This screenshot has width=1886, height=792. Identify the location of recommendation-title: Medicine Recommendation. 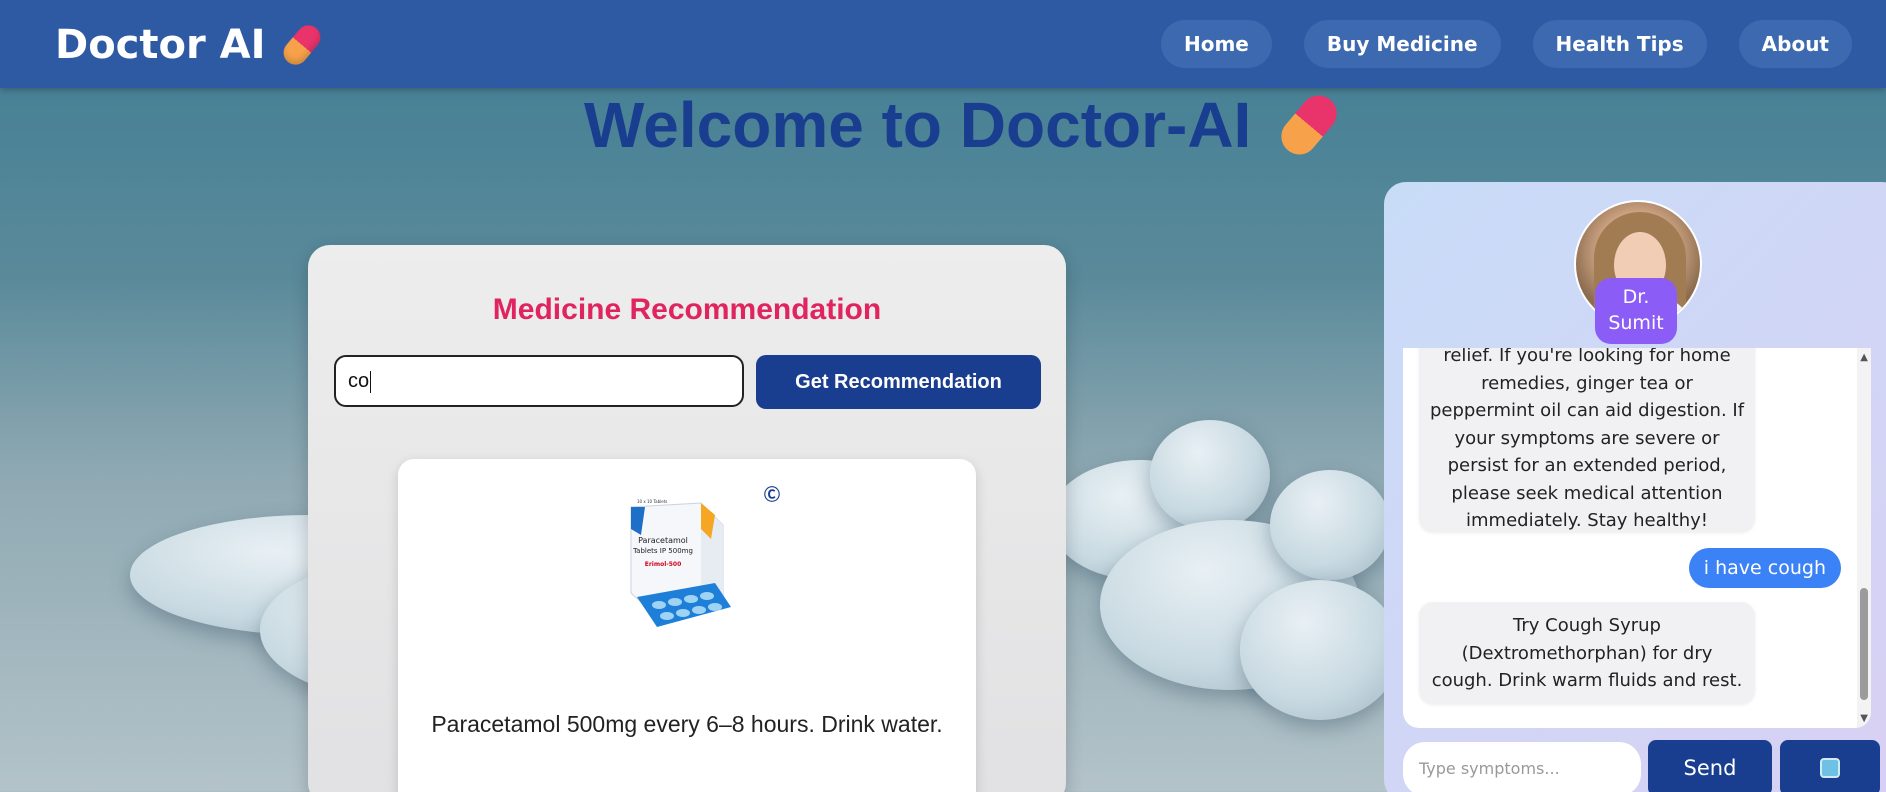
(687, 309).